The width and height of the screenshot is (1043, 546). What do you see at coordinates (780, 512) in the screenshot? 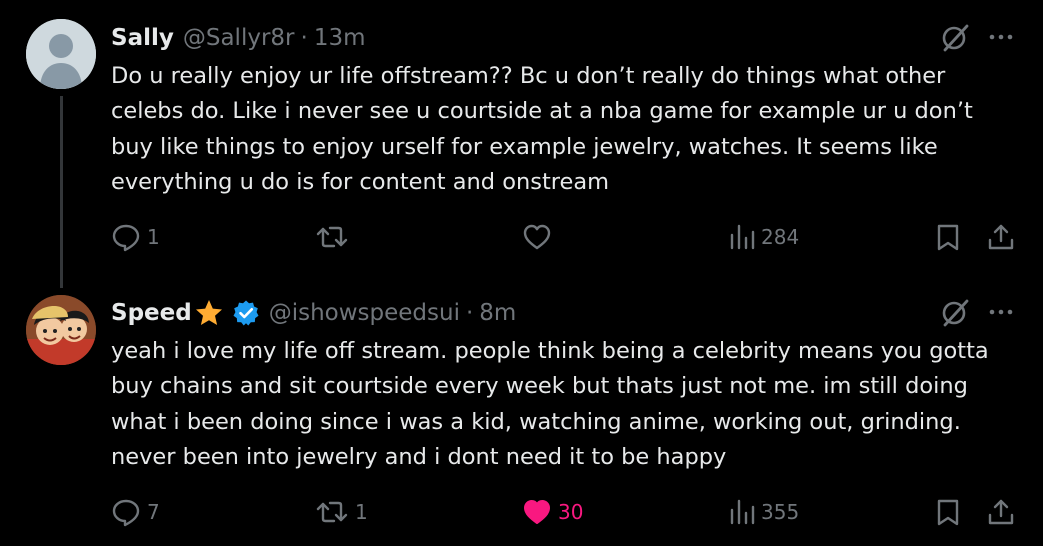
I see `views-count: 355` at bounding box center [780, 512].